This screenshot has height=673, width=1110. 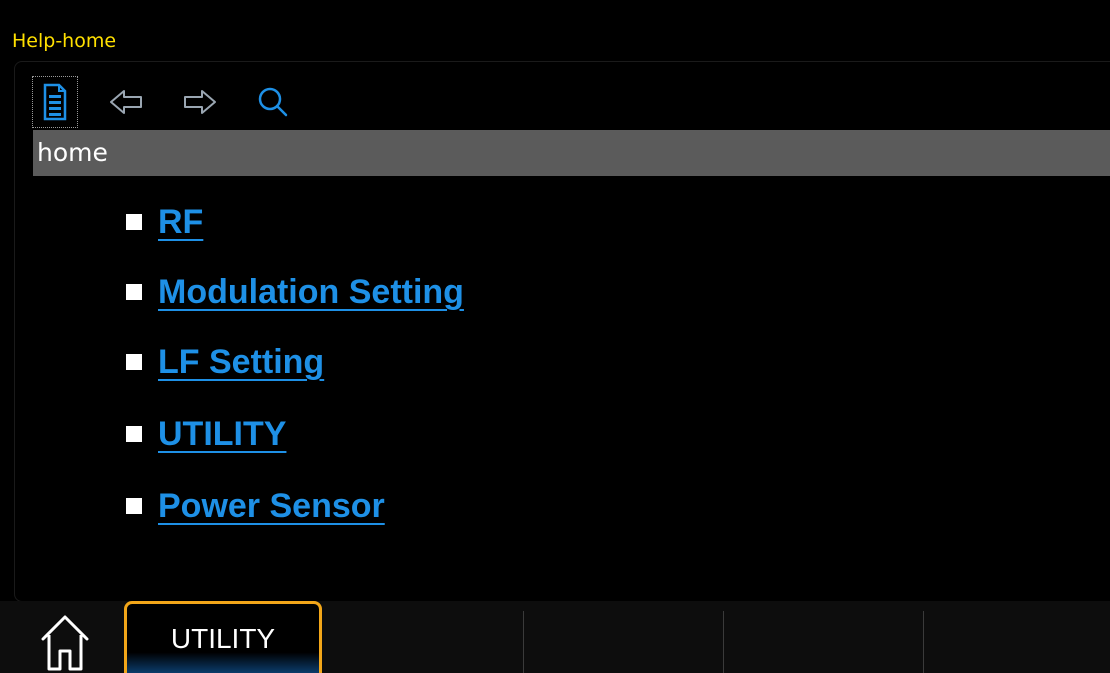 I want to click on softkey-utility: UTILITY, so click(x=223, y=637).